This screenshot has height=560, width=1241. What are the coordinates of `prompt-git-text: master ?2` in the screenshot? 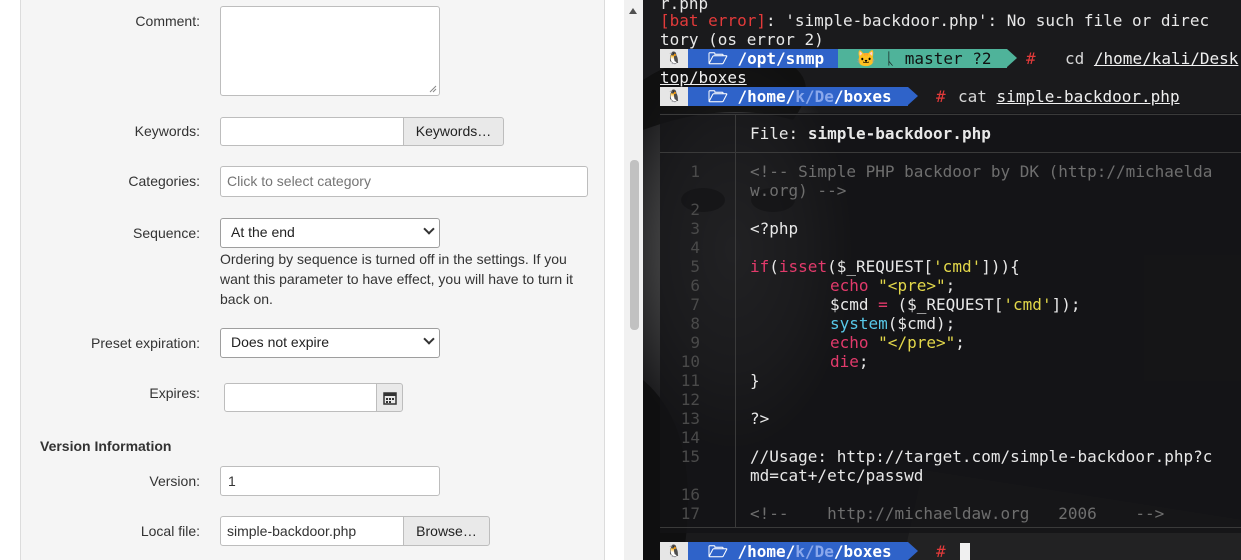 It's located at (948, 58).